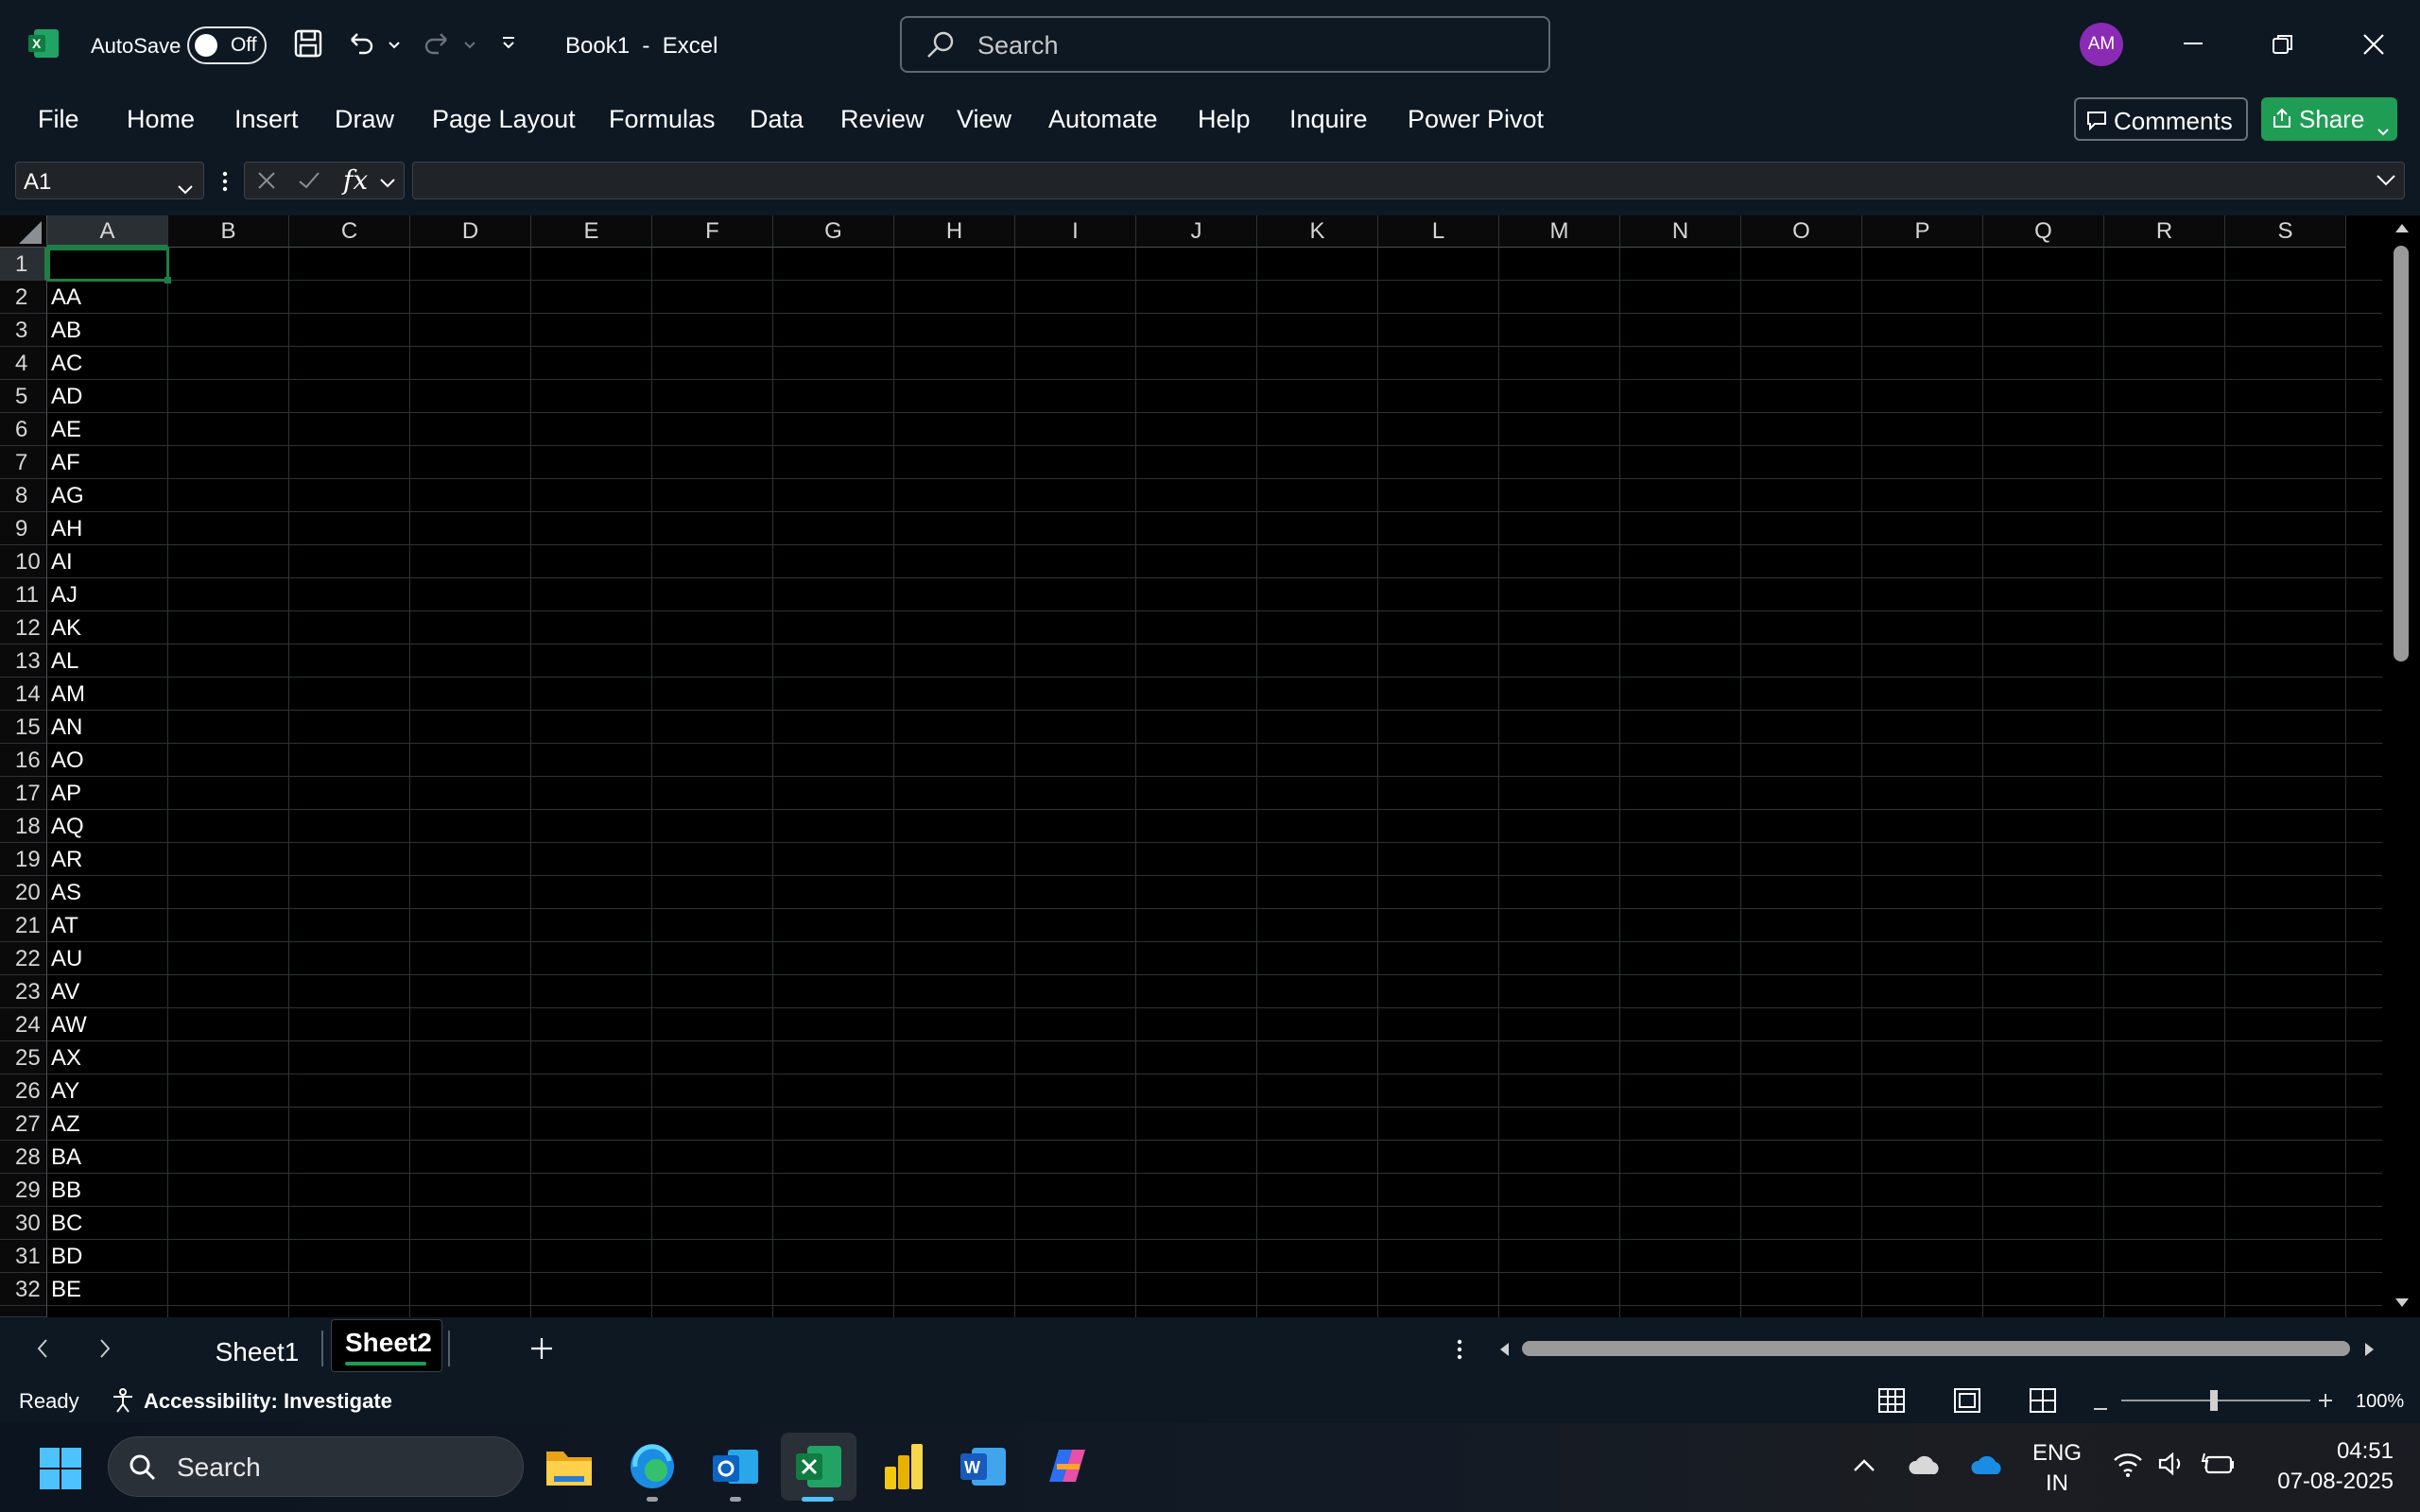  Describe the element at coordinates (591, 231) in the screenshot. I see `column-header-e: E` at that location.